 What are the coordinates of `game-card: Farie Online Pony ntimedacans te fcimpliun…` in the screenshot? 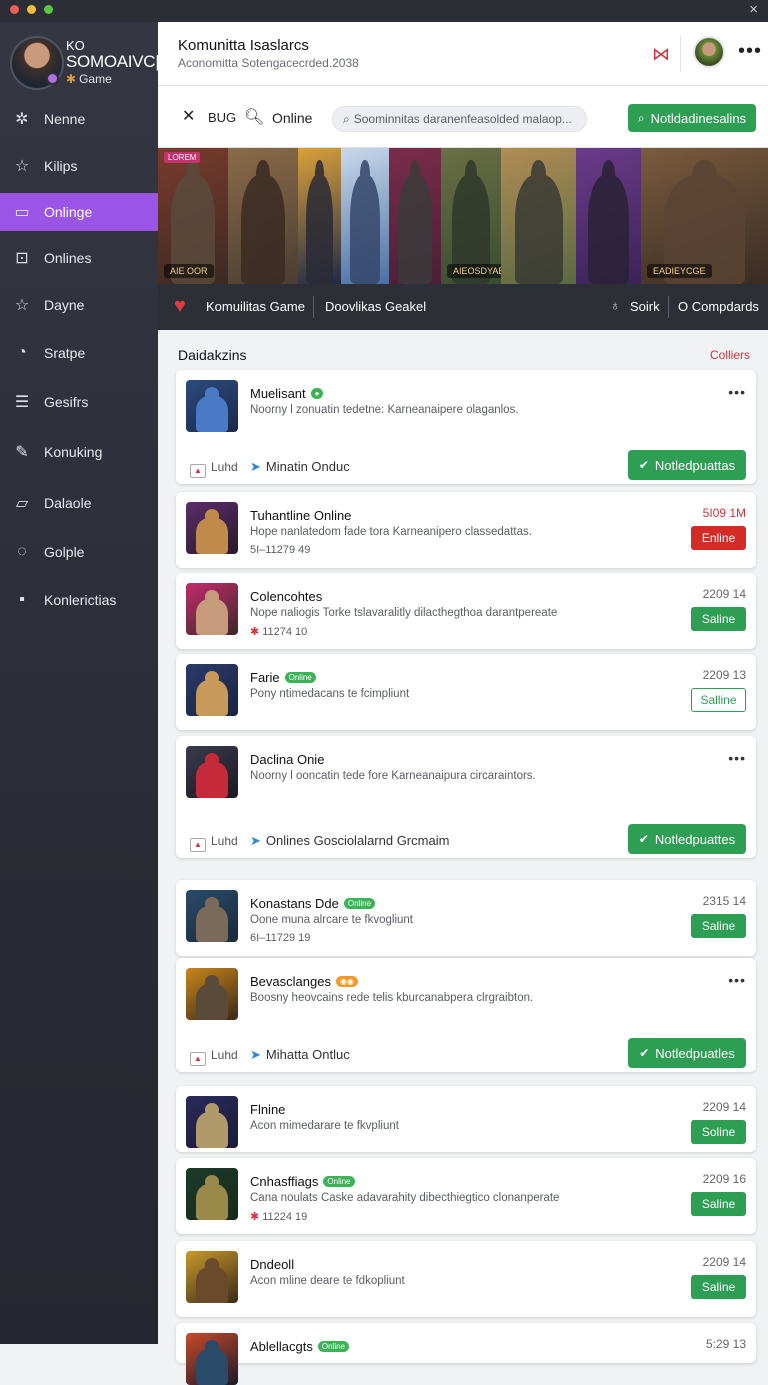 It's located at (466, 692).